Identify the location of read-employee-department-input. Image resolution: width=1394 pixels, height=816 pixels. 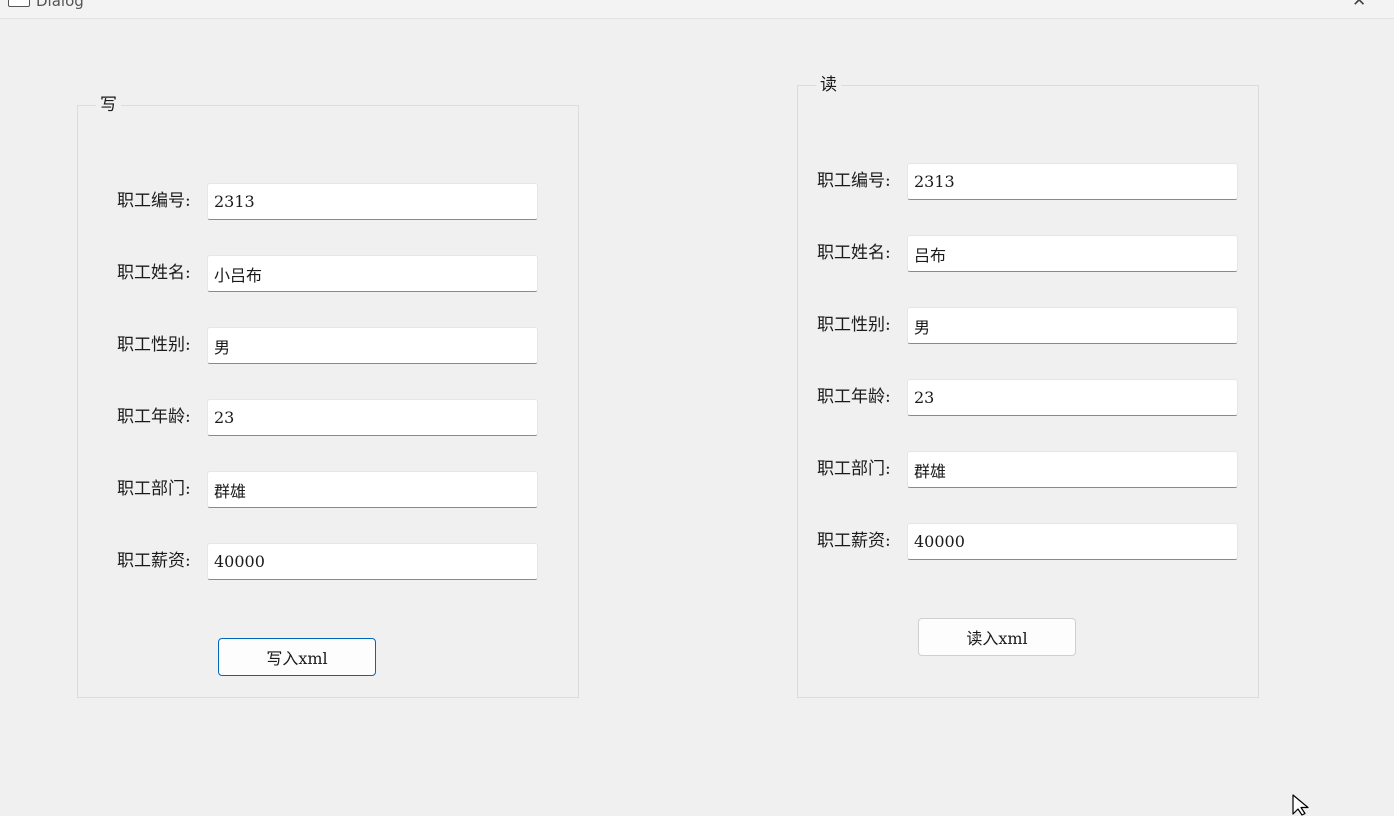
(1072, 469).